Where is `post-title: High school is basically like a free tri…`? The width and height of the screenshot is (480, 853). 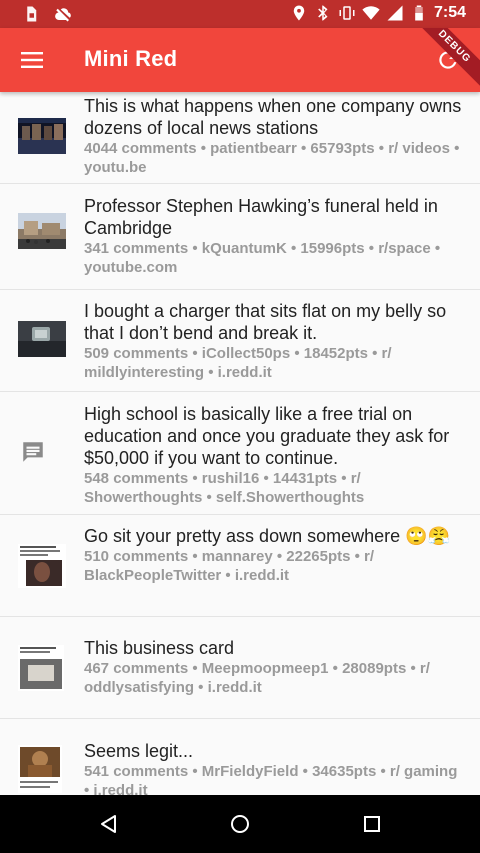
post-title: High school is basically like a free tri… is located at coordinates (267, 436).